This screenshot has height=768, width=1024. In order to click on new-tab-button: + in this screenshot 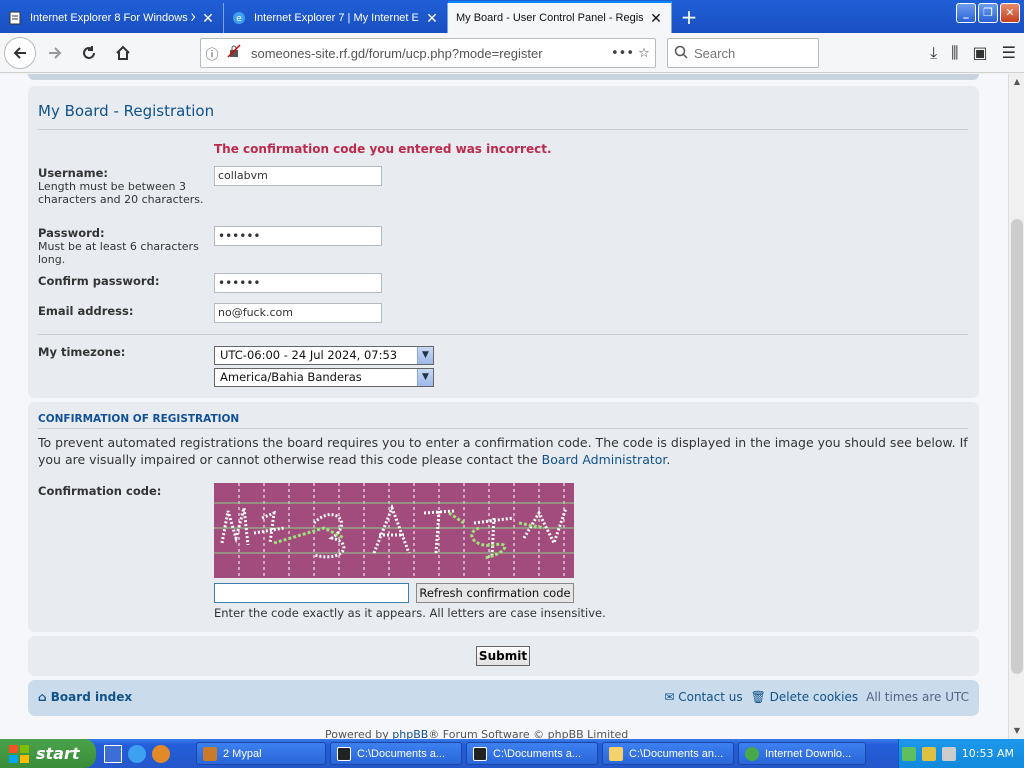, I will do `click(689, 18)`.